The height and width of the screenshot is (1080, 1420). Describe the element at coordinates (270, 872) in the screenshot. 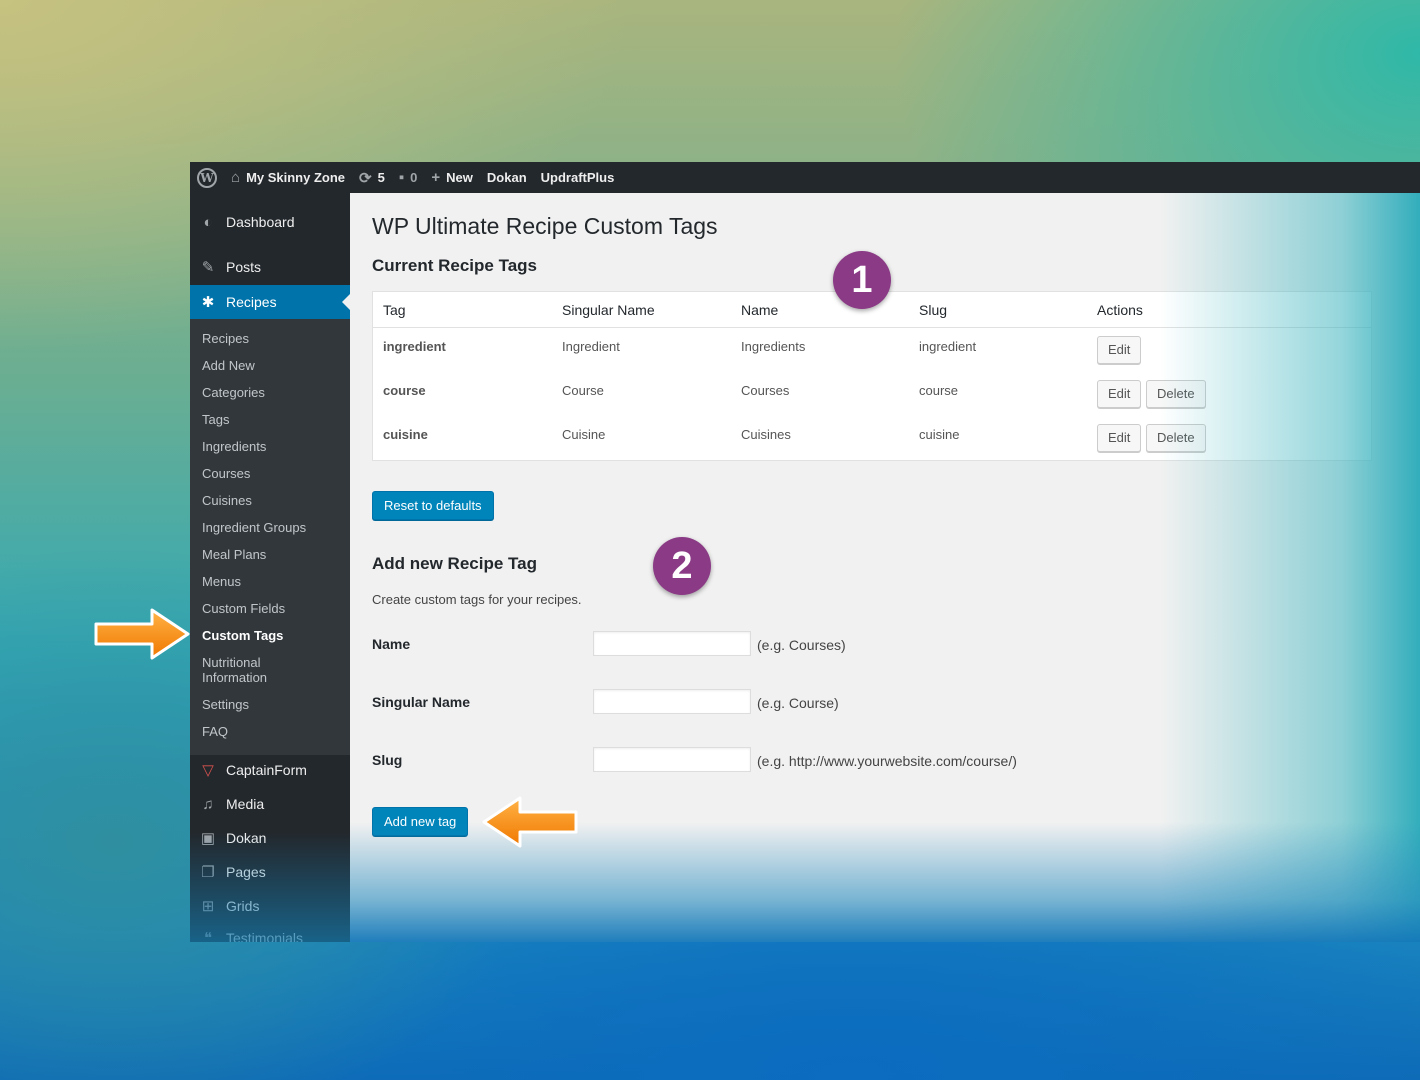

I see `menu-pages: ❐ Pages` at that location.